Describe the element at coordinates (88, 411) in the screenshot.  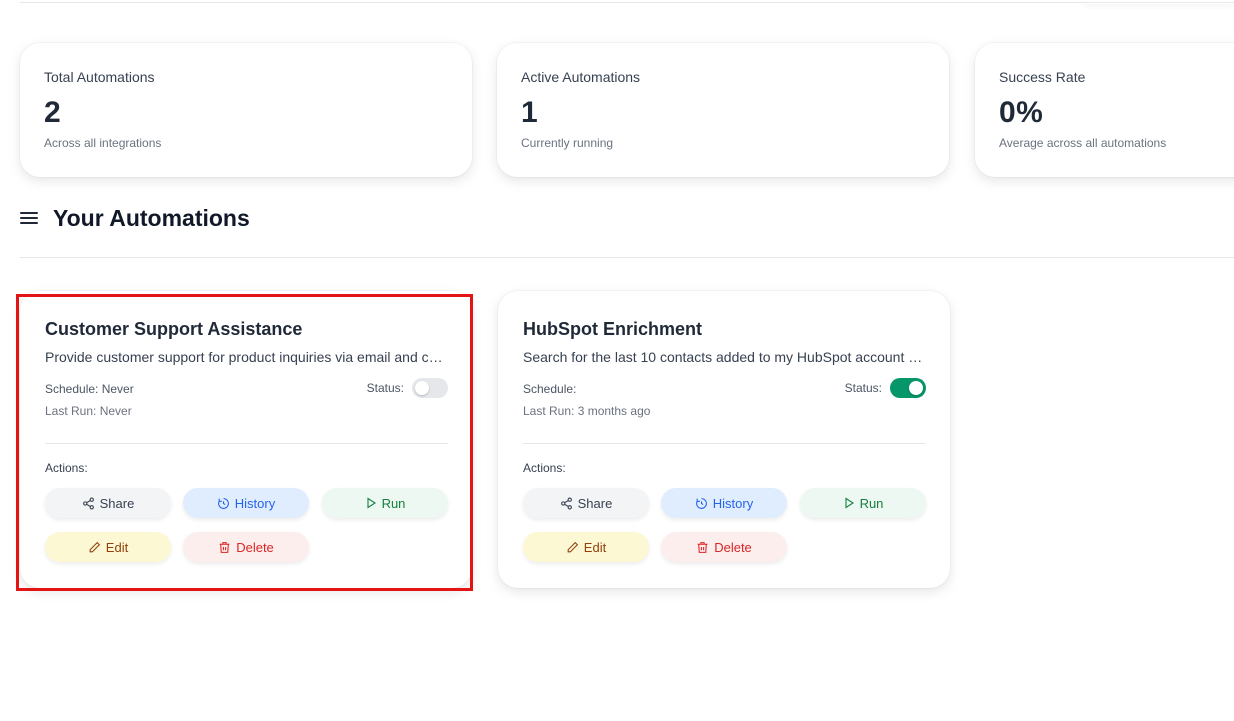
I see `last-run-text: Last Run: Never` at that location.